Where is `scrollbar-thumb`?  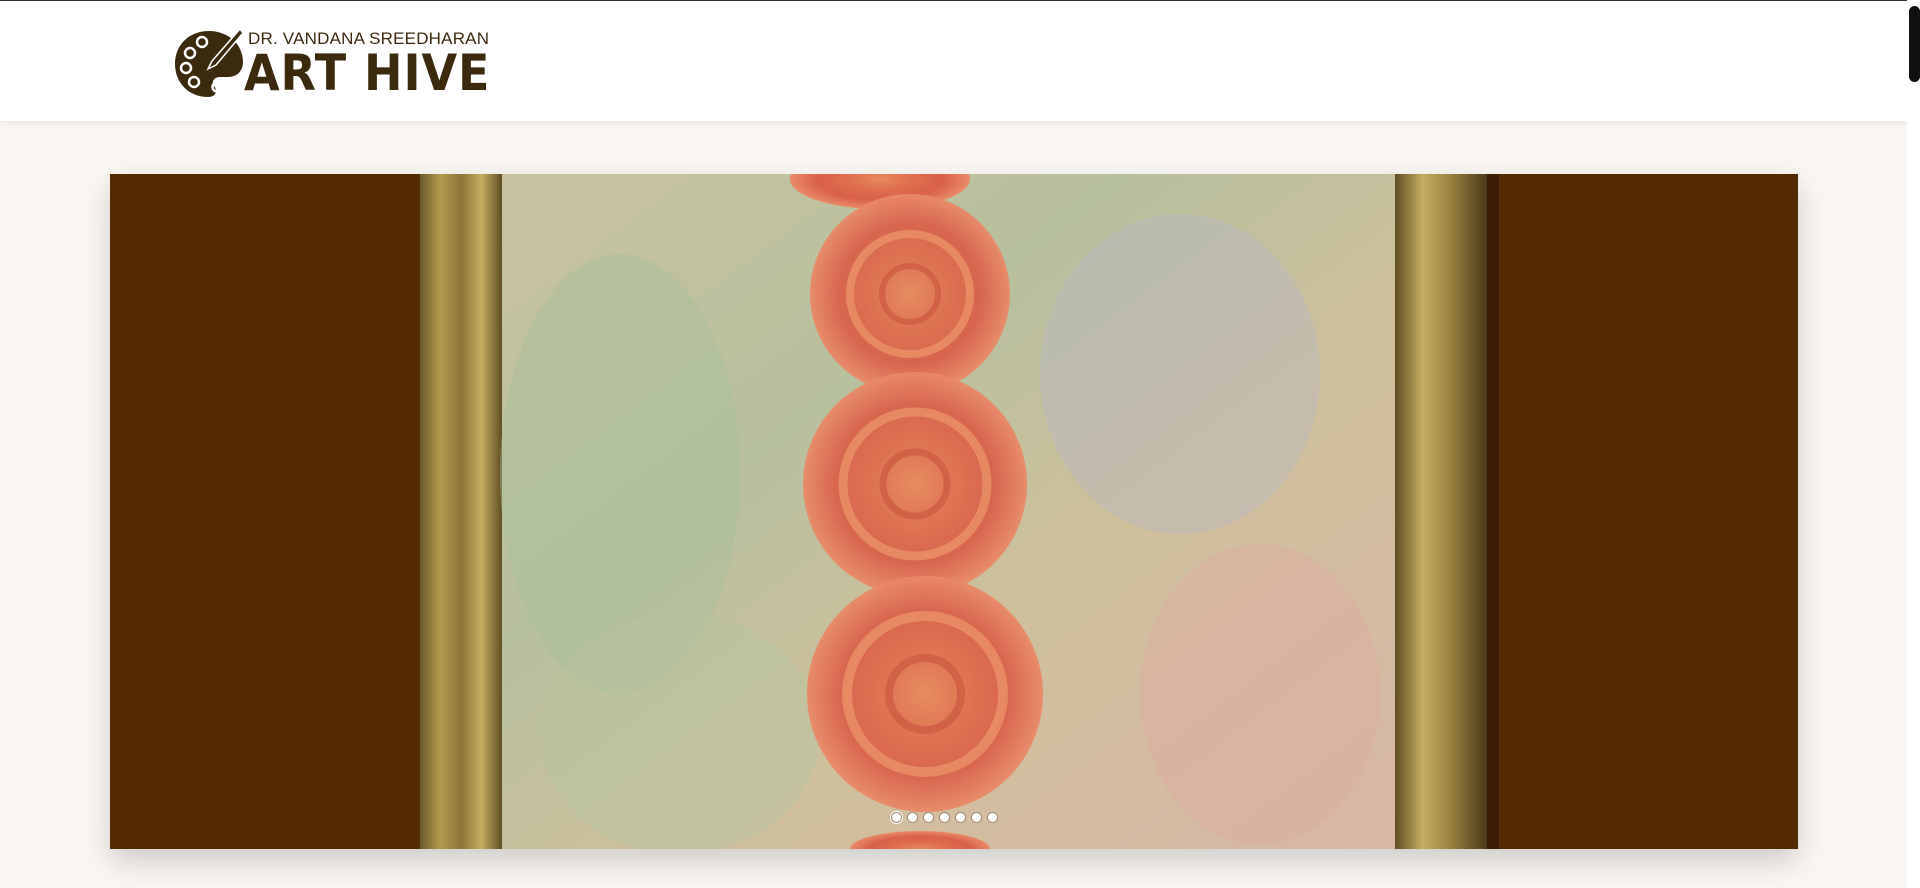 scrollbar-thumb is located at coordinates (1914, 44).